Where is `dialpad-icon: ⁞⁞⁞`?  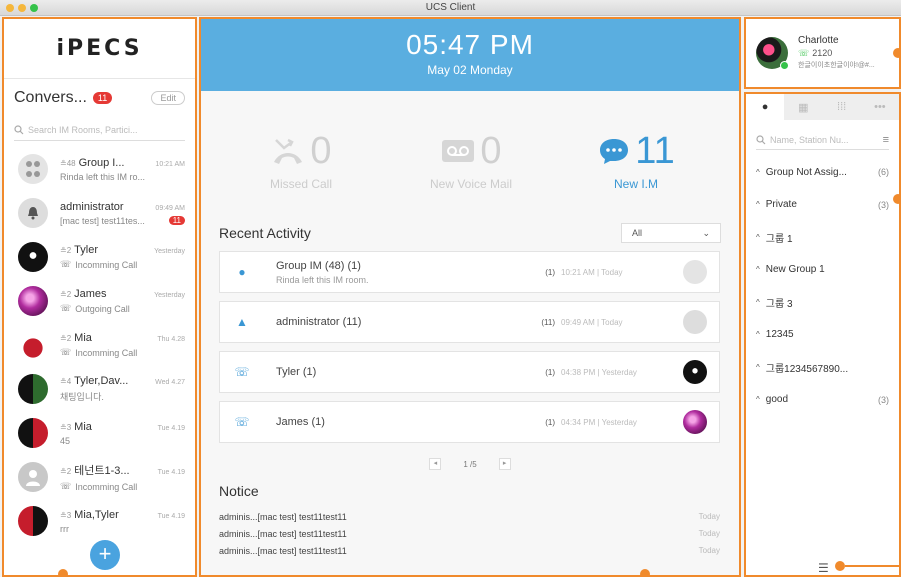
dialpad-icon: ⁞⁞⁞ is located at coordinates (842, 107).